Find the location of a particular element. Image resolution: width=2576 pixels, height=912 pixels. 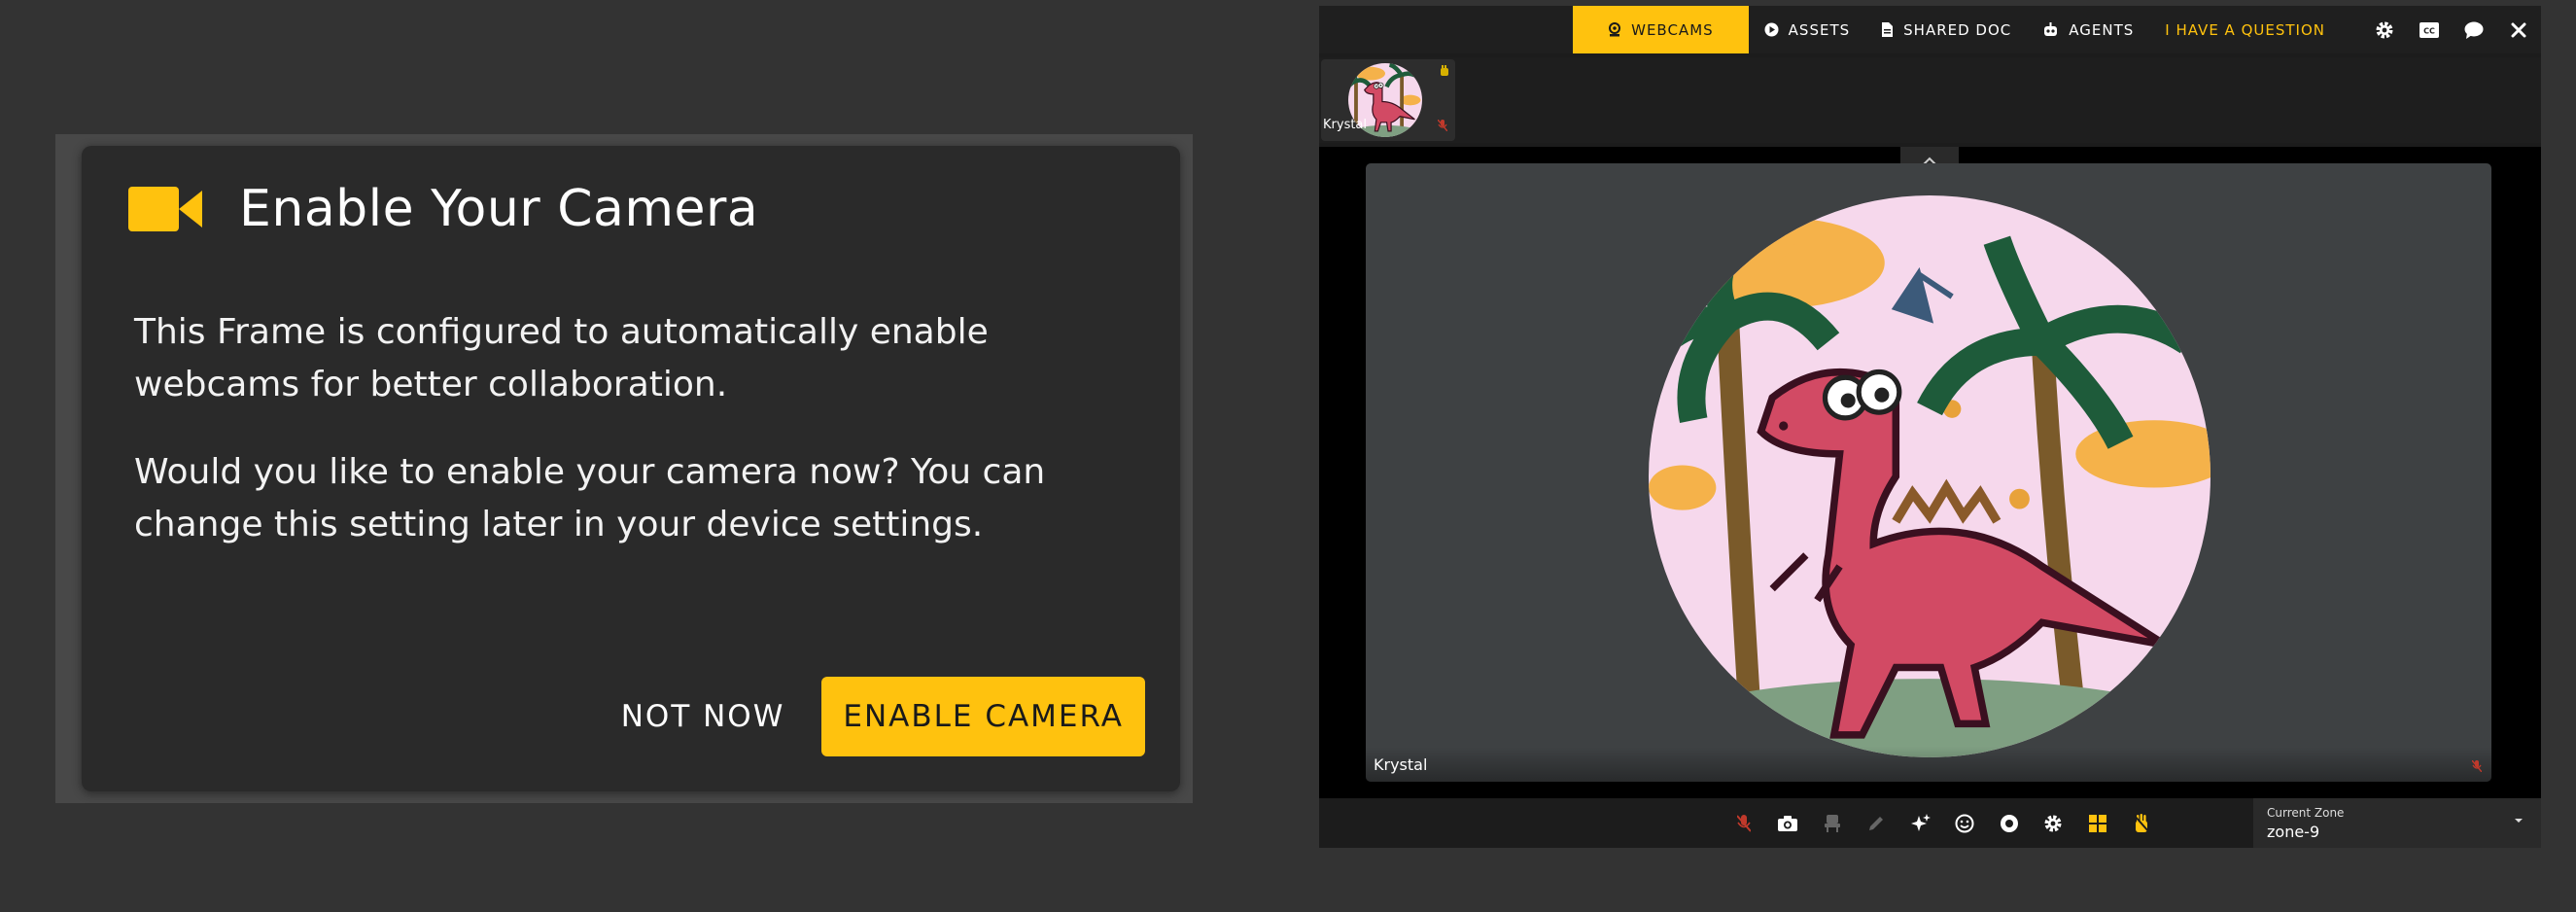

tab-webcams: WEBCAMS is located at coordinates (1661, 29).